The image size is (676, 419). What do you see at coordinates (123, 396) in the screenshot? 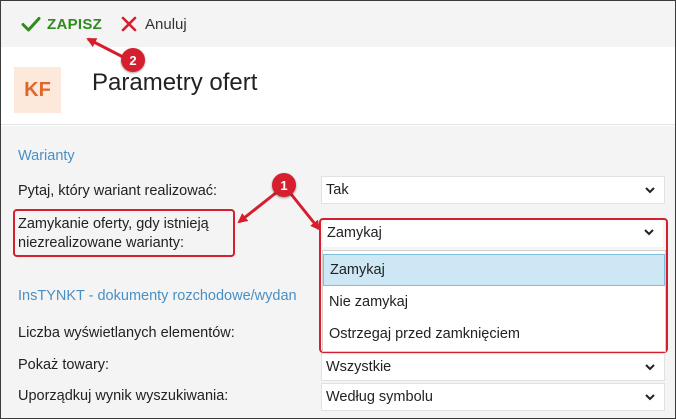
I see `row-label-uporzadkuj: Uporządkuj wynik wyszukiwania:` at bounding box center [123, 396].